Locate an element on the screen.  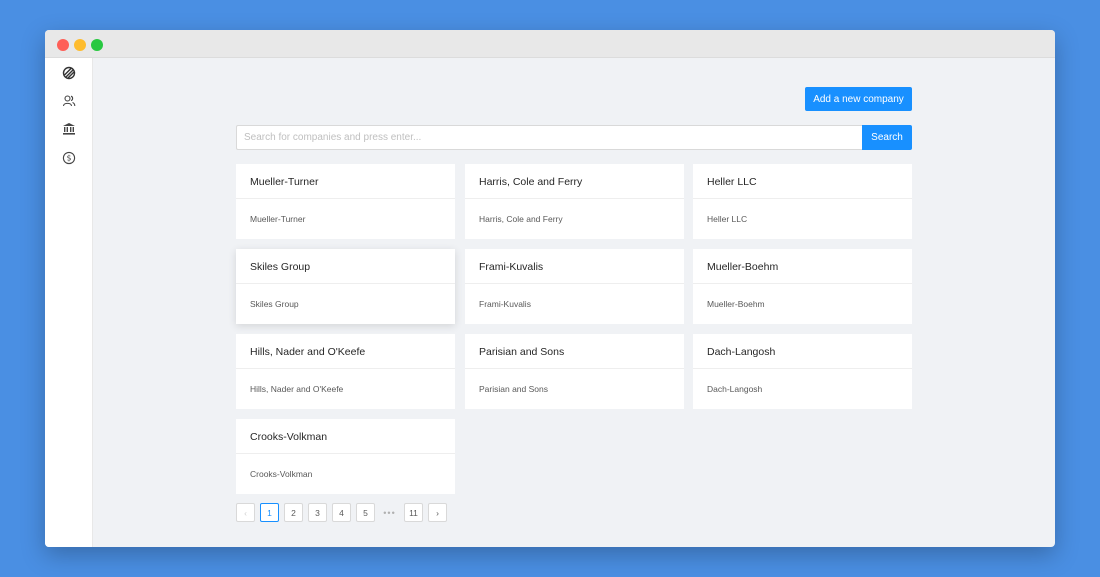
company-card: Dach-Langosh Dach-Langosh is located at coordinates (802, 371).